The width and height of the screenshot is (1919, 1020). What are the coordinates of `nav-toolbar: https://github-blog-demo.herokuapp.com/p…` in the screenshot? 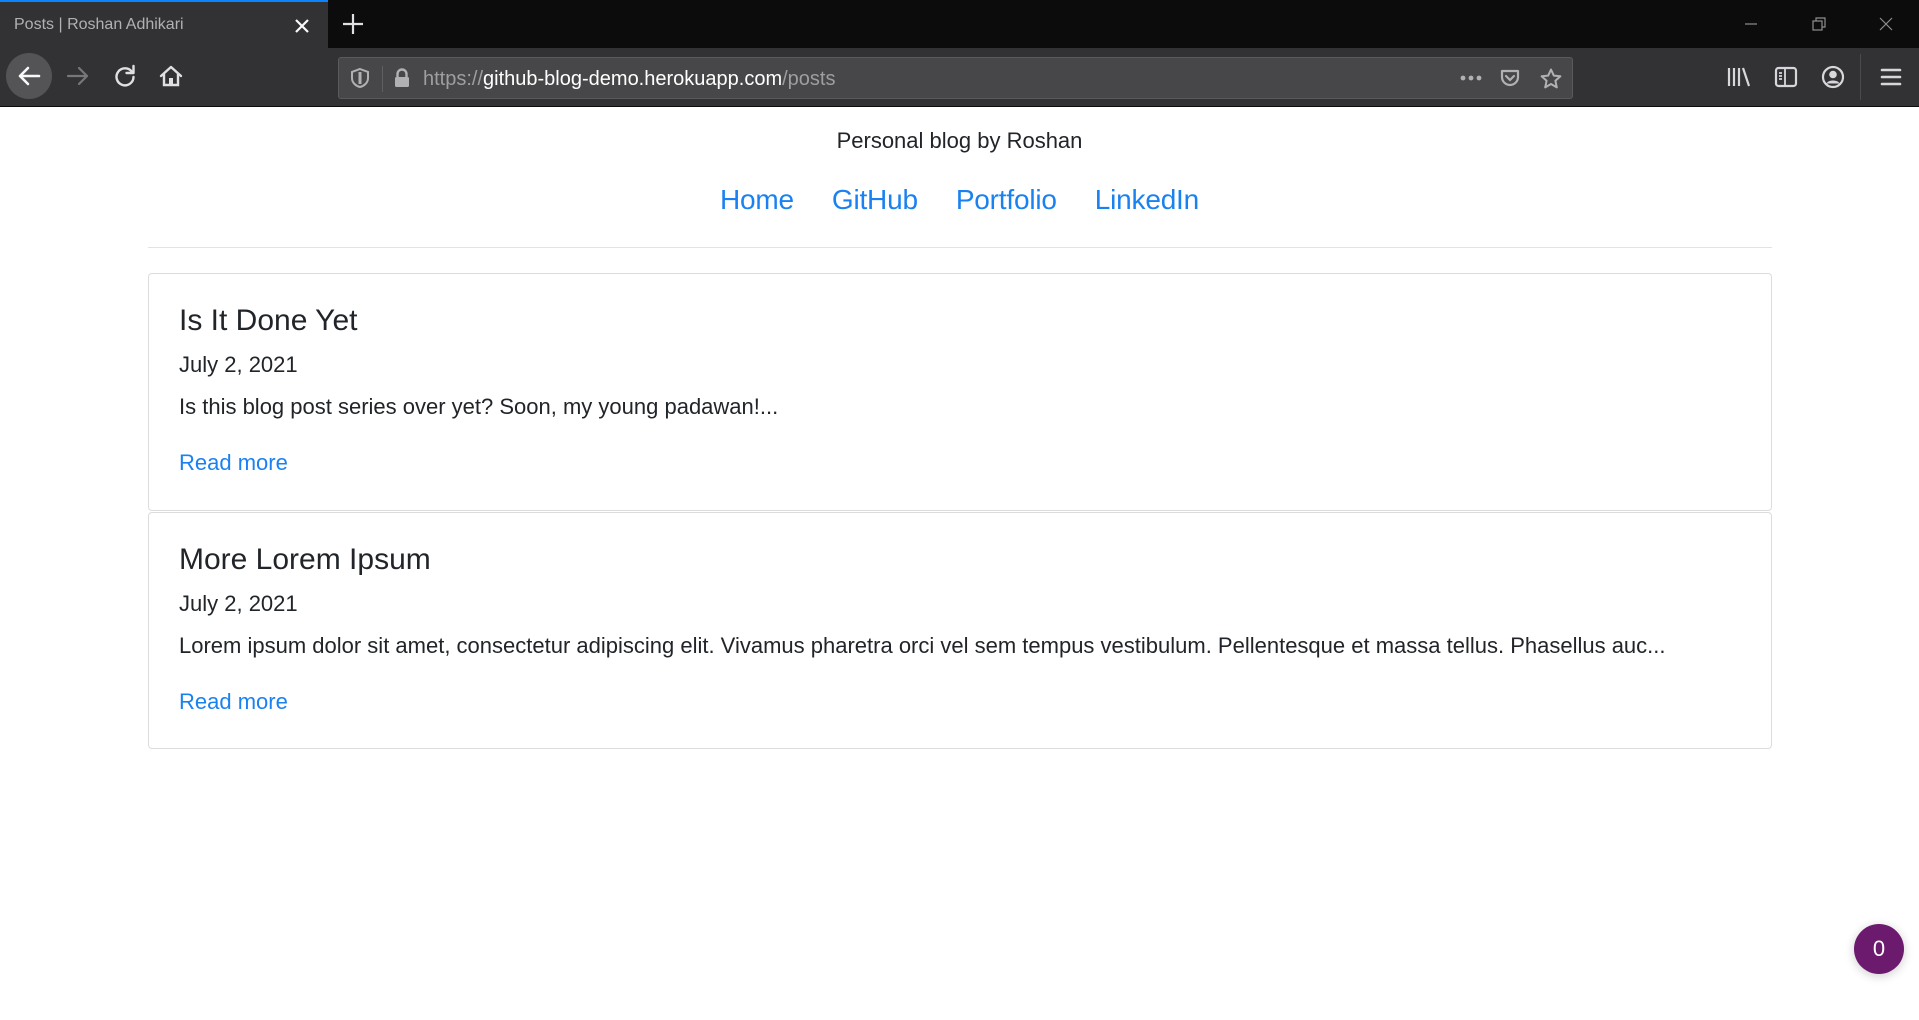 It's located at (959, 77).